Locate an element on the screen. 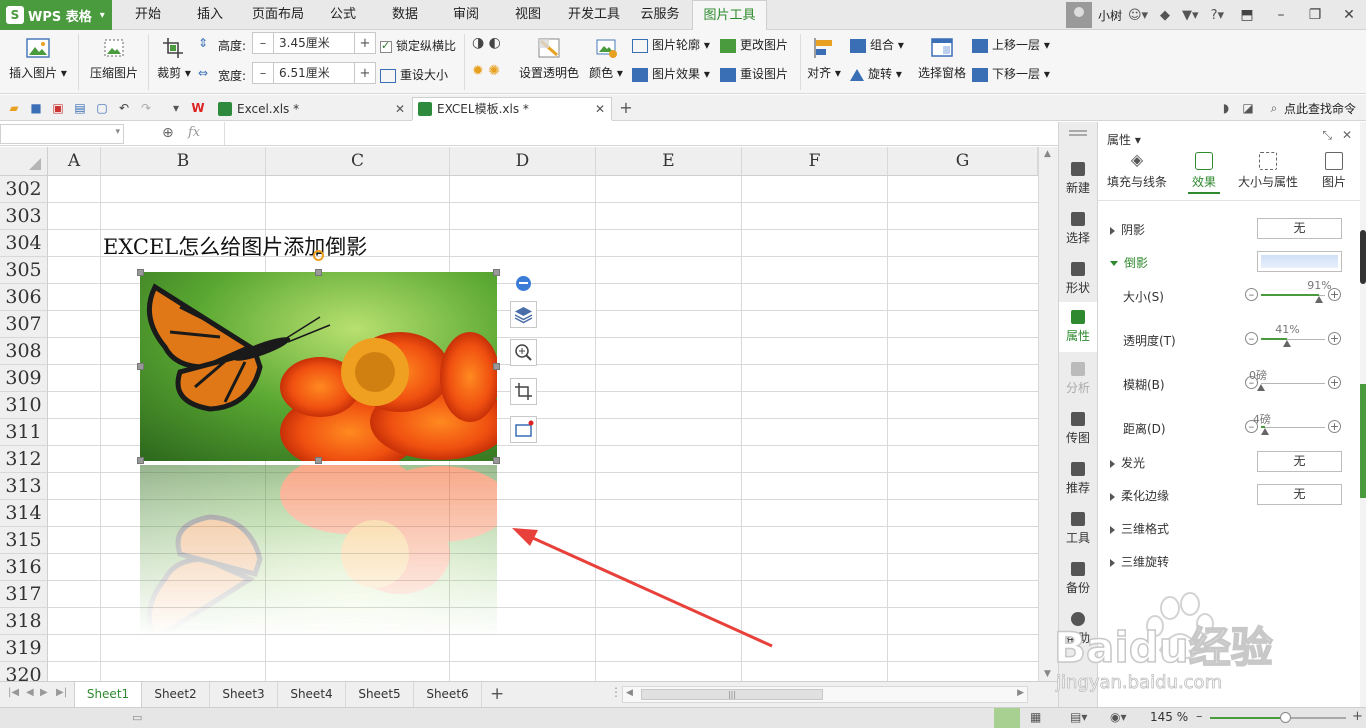  align-button: 对齐 ▾ is located at coordinates (824, 56).